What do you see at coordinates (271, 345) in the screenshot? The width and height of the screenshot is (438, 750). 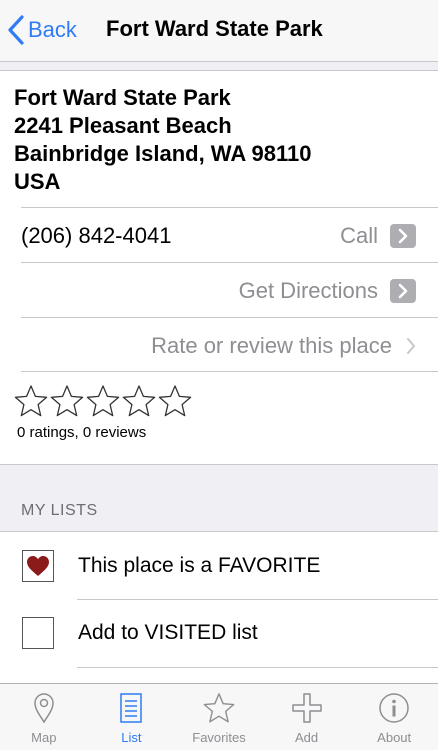 I see `rate-review-label: Rate or review this place` at bounding box center [271, 345].